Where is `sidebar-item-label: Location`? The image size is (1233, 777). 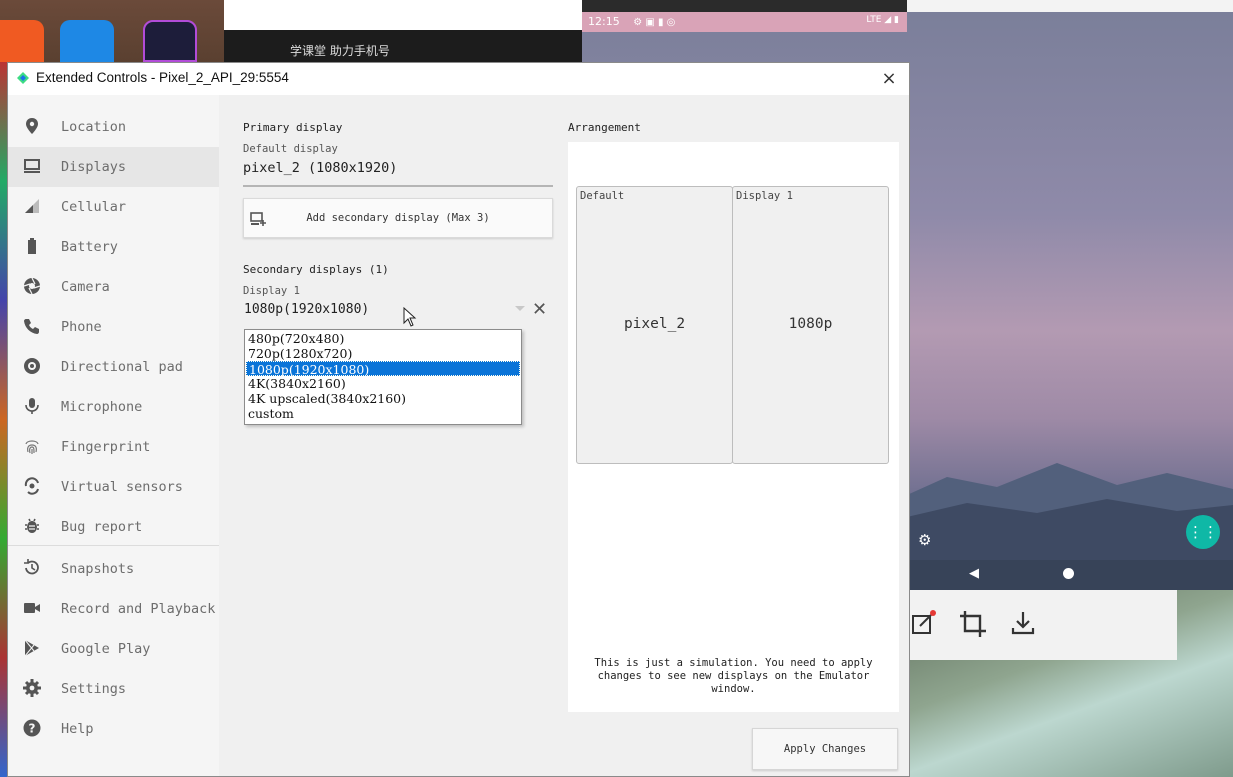 sidebar-item-label: Location is located at coordinates (94, 127).